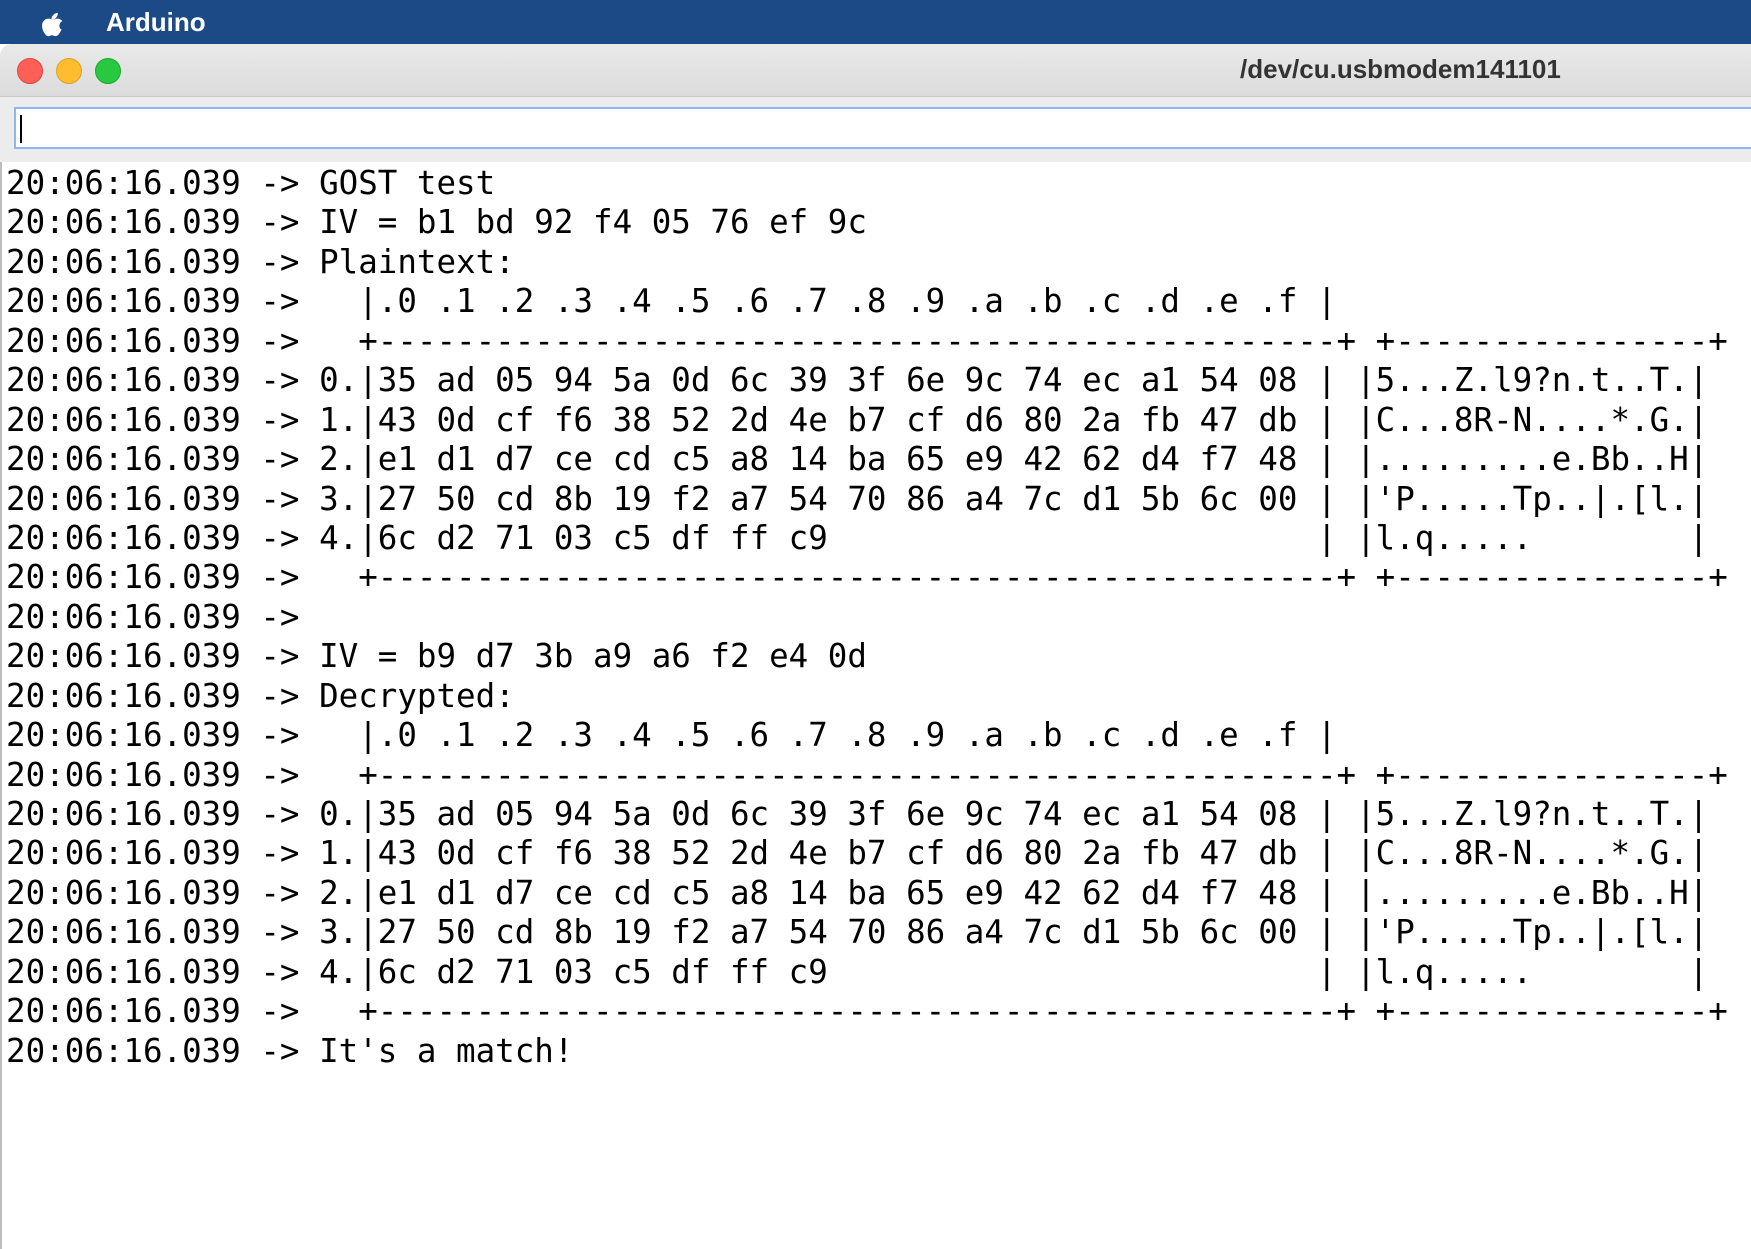 This screenshot has height=1249, width=1751. Describe the element at coordinates (30, 71) in the screenshot. I see `close-icon` at that location.